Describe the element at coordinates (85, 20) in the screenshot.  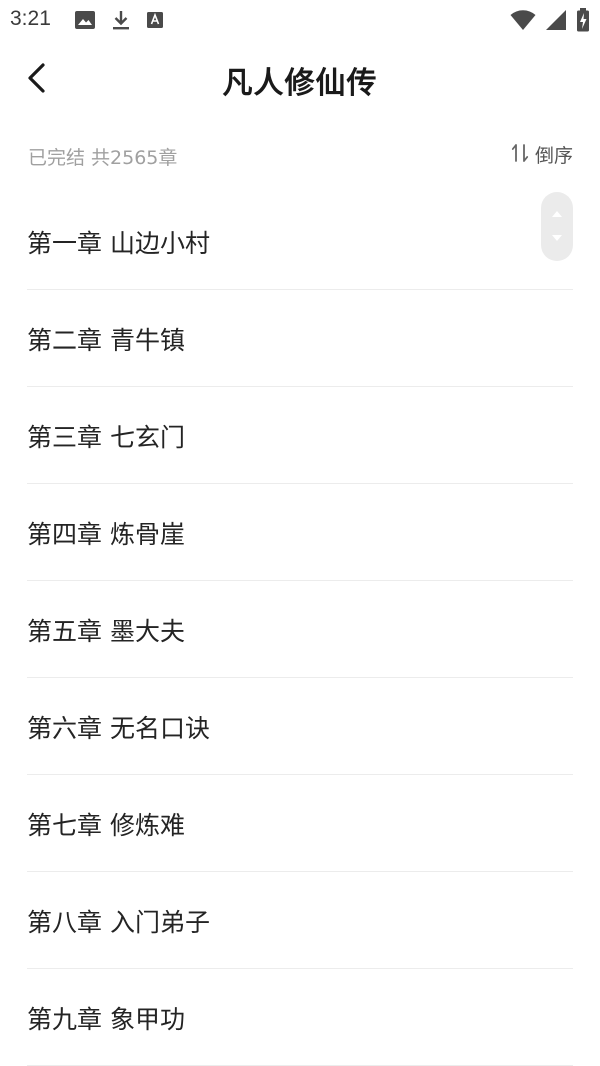
I see `image-icon` at that location.